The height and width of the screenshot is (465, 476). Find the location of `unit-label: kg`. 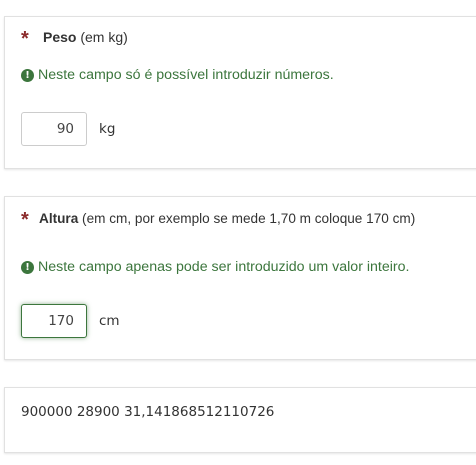

unit-label: kg is located at coordinates (107, 129).